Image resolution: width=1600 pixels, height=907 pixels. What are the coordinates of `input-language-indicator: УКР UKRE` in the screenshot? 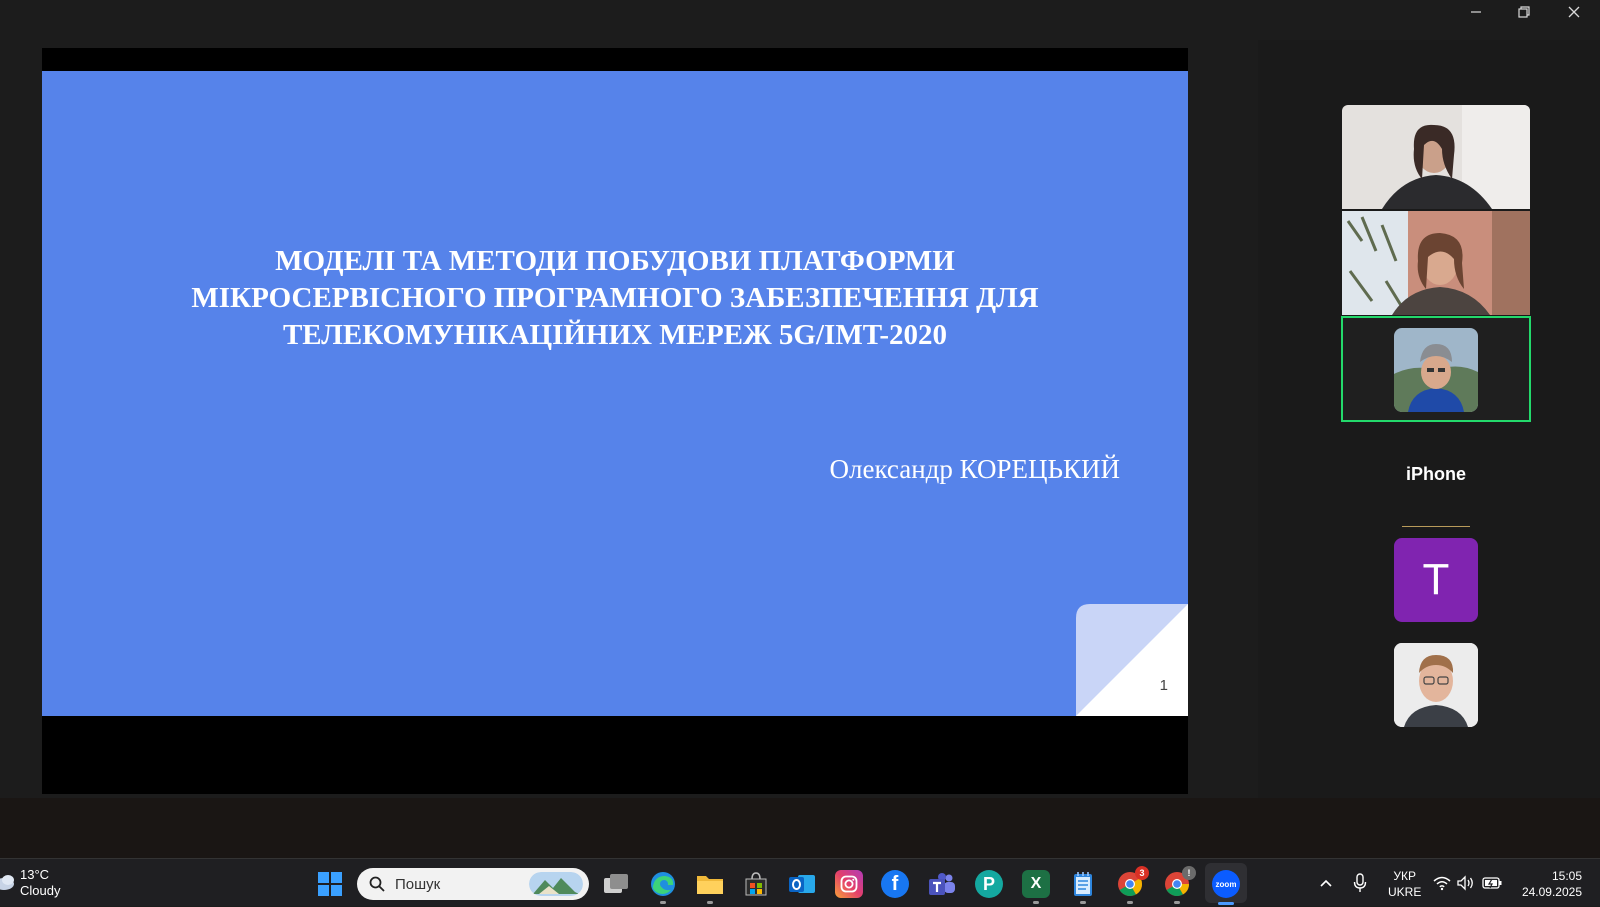 It's located at (1404, 884).